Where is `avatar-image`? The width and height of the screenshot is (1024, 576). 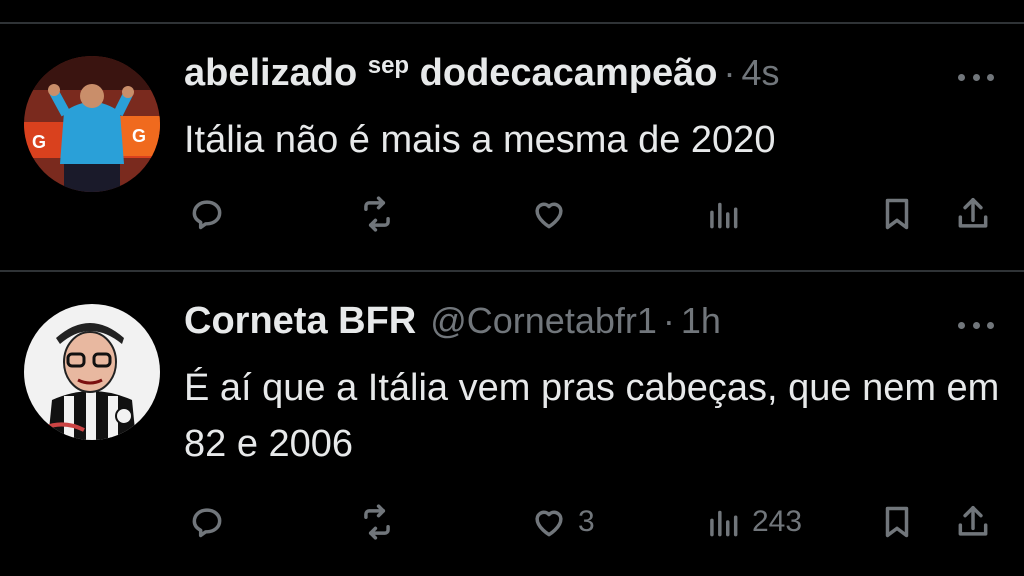 avatar-image is located at coordinates (92, 372).